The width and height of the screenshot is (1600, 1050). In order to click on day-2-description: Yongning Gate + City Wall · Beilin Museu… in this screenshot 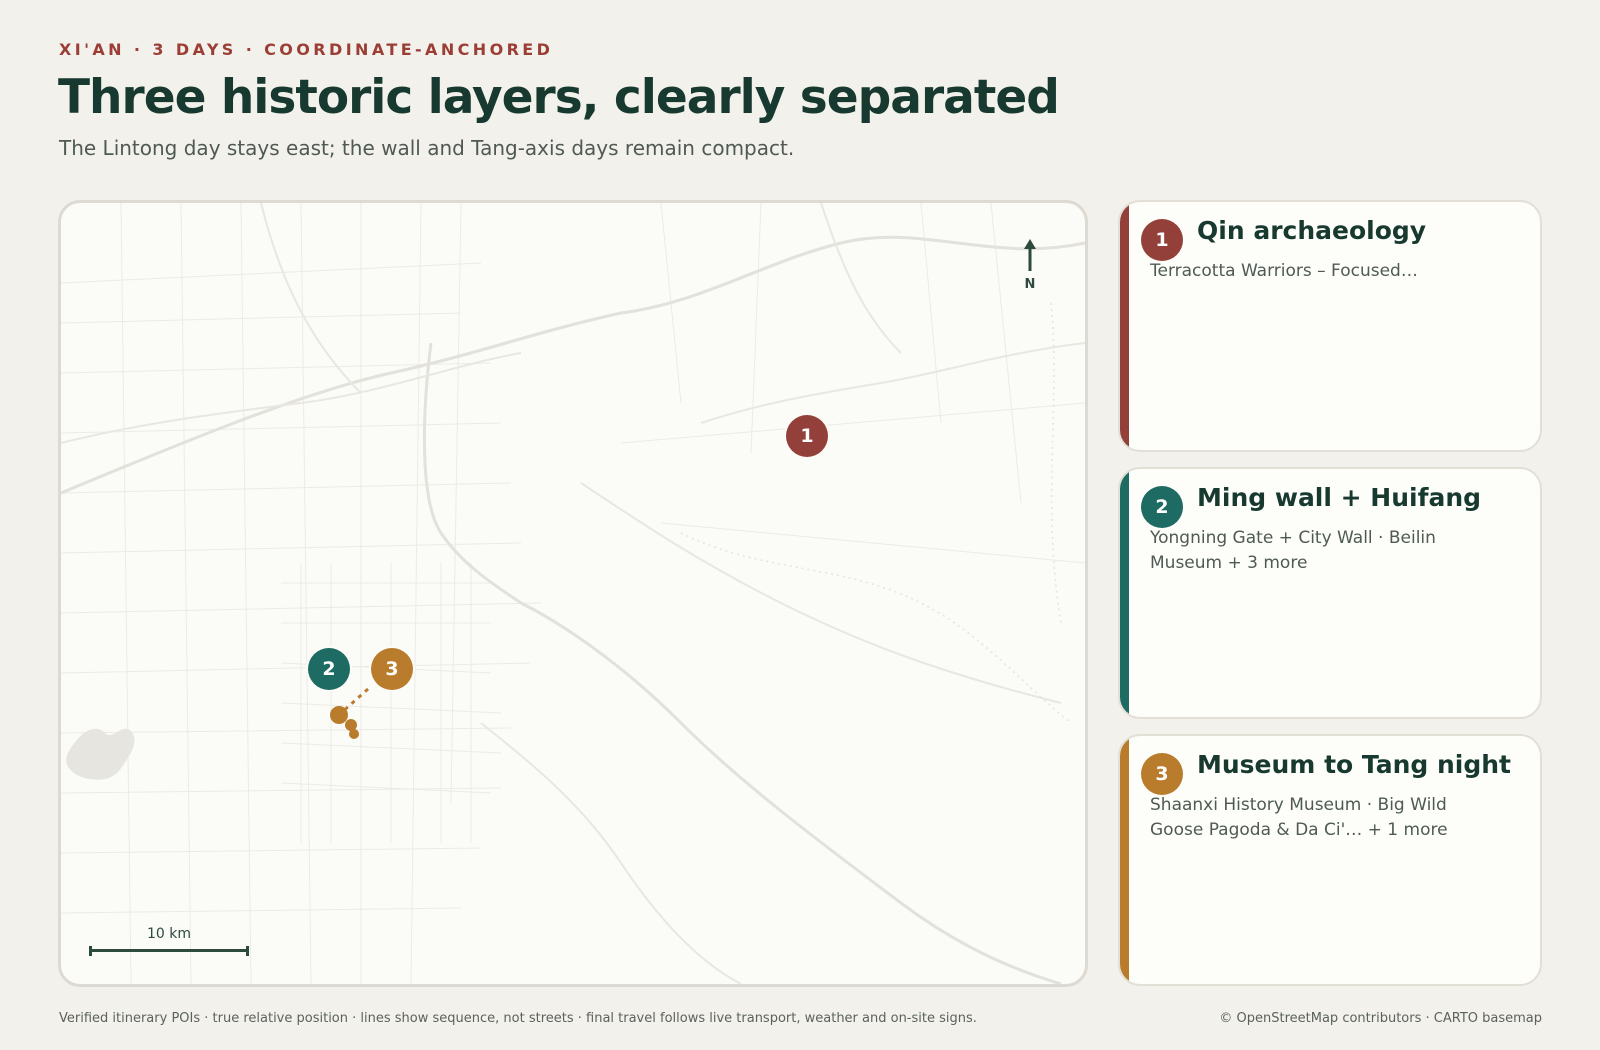, I will do `click(1293, 550)`.